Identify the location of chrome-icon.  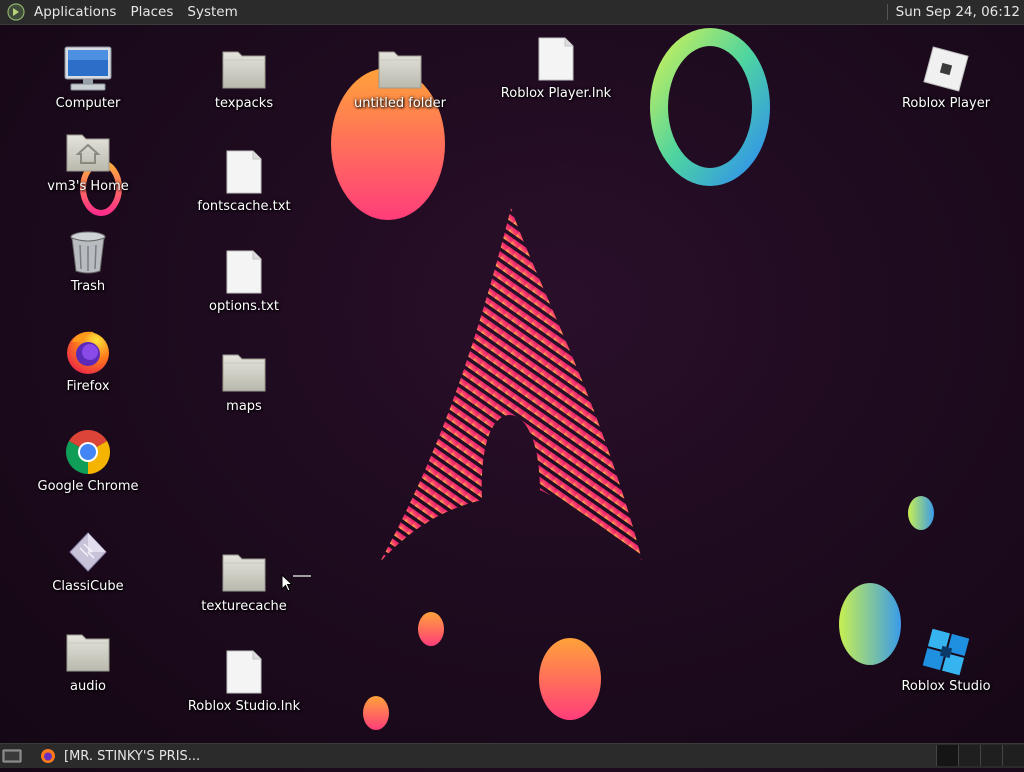
(88, 452).